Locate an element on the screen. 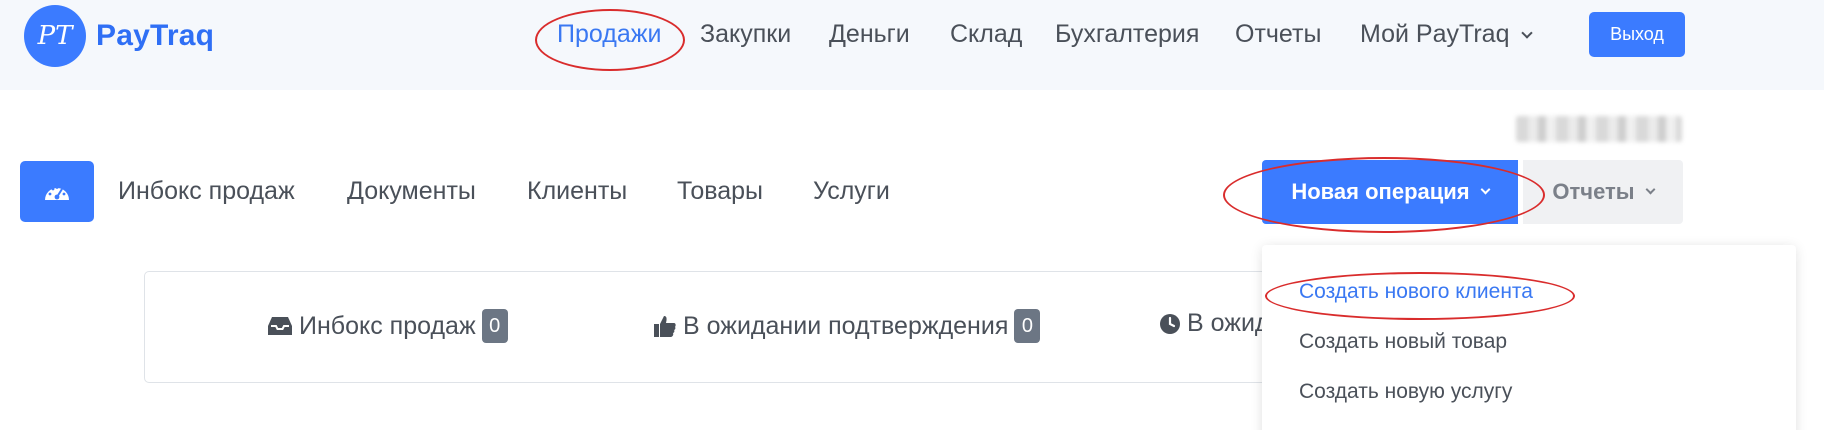 This screenshot has width=1824, height=430. nav-my-paytraq-label: Мой PayTraq is located at coordinates (1435, 34).